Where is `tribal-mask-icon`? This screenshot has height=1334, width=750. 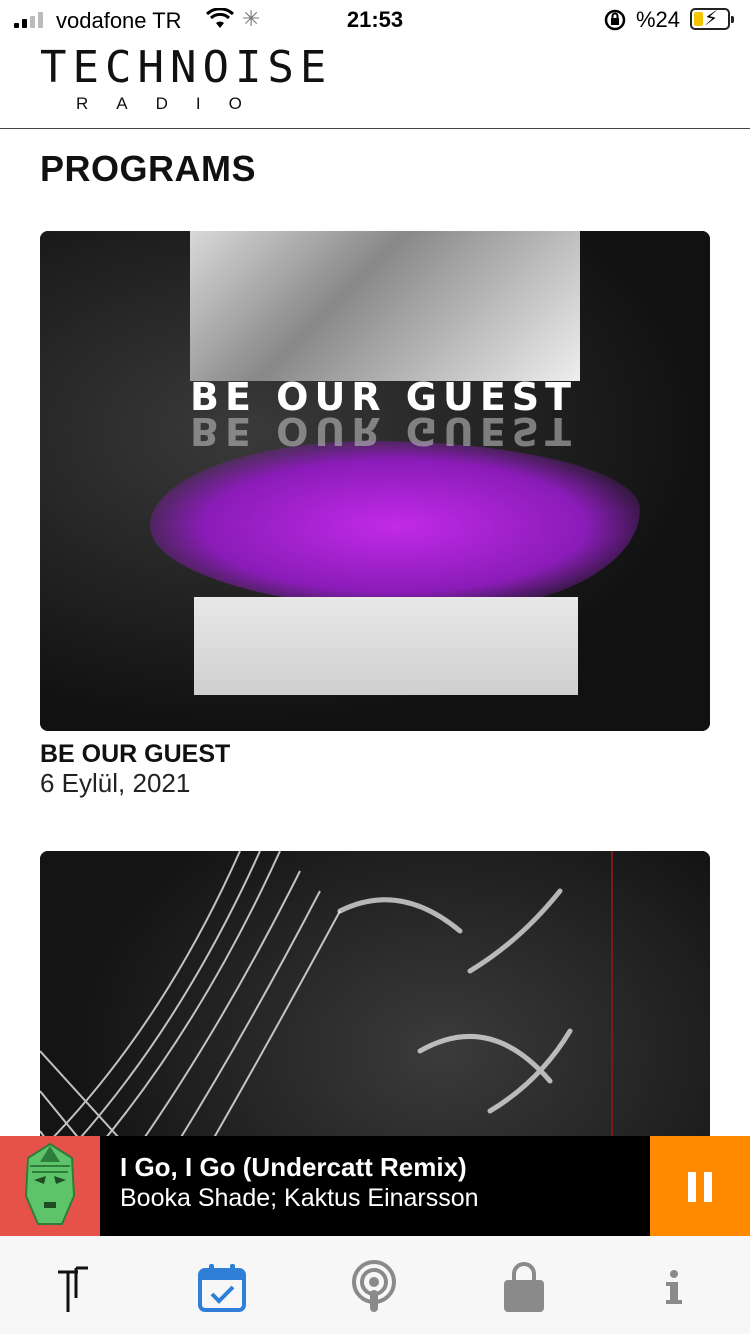
tribal-mask-icon is located at coordinates (50, 1183).